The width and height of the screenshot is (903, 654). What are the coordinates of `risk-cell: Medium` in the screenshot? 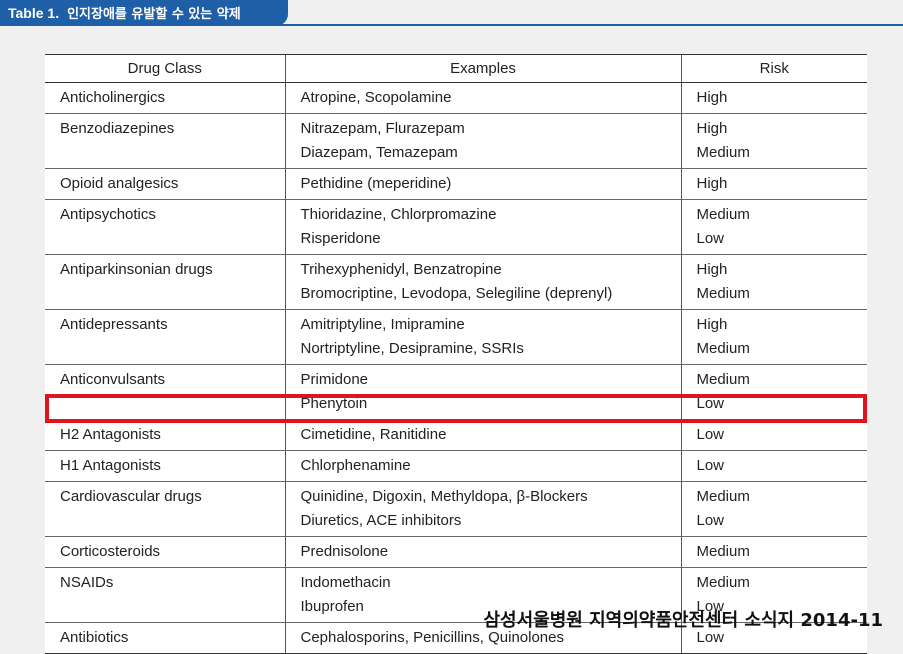 It's located at (773, 552).